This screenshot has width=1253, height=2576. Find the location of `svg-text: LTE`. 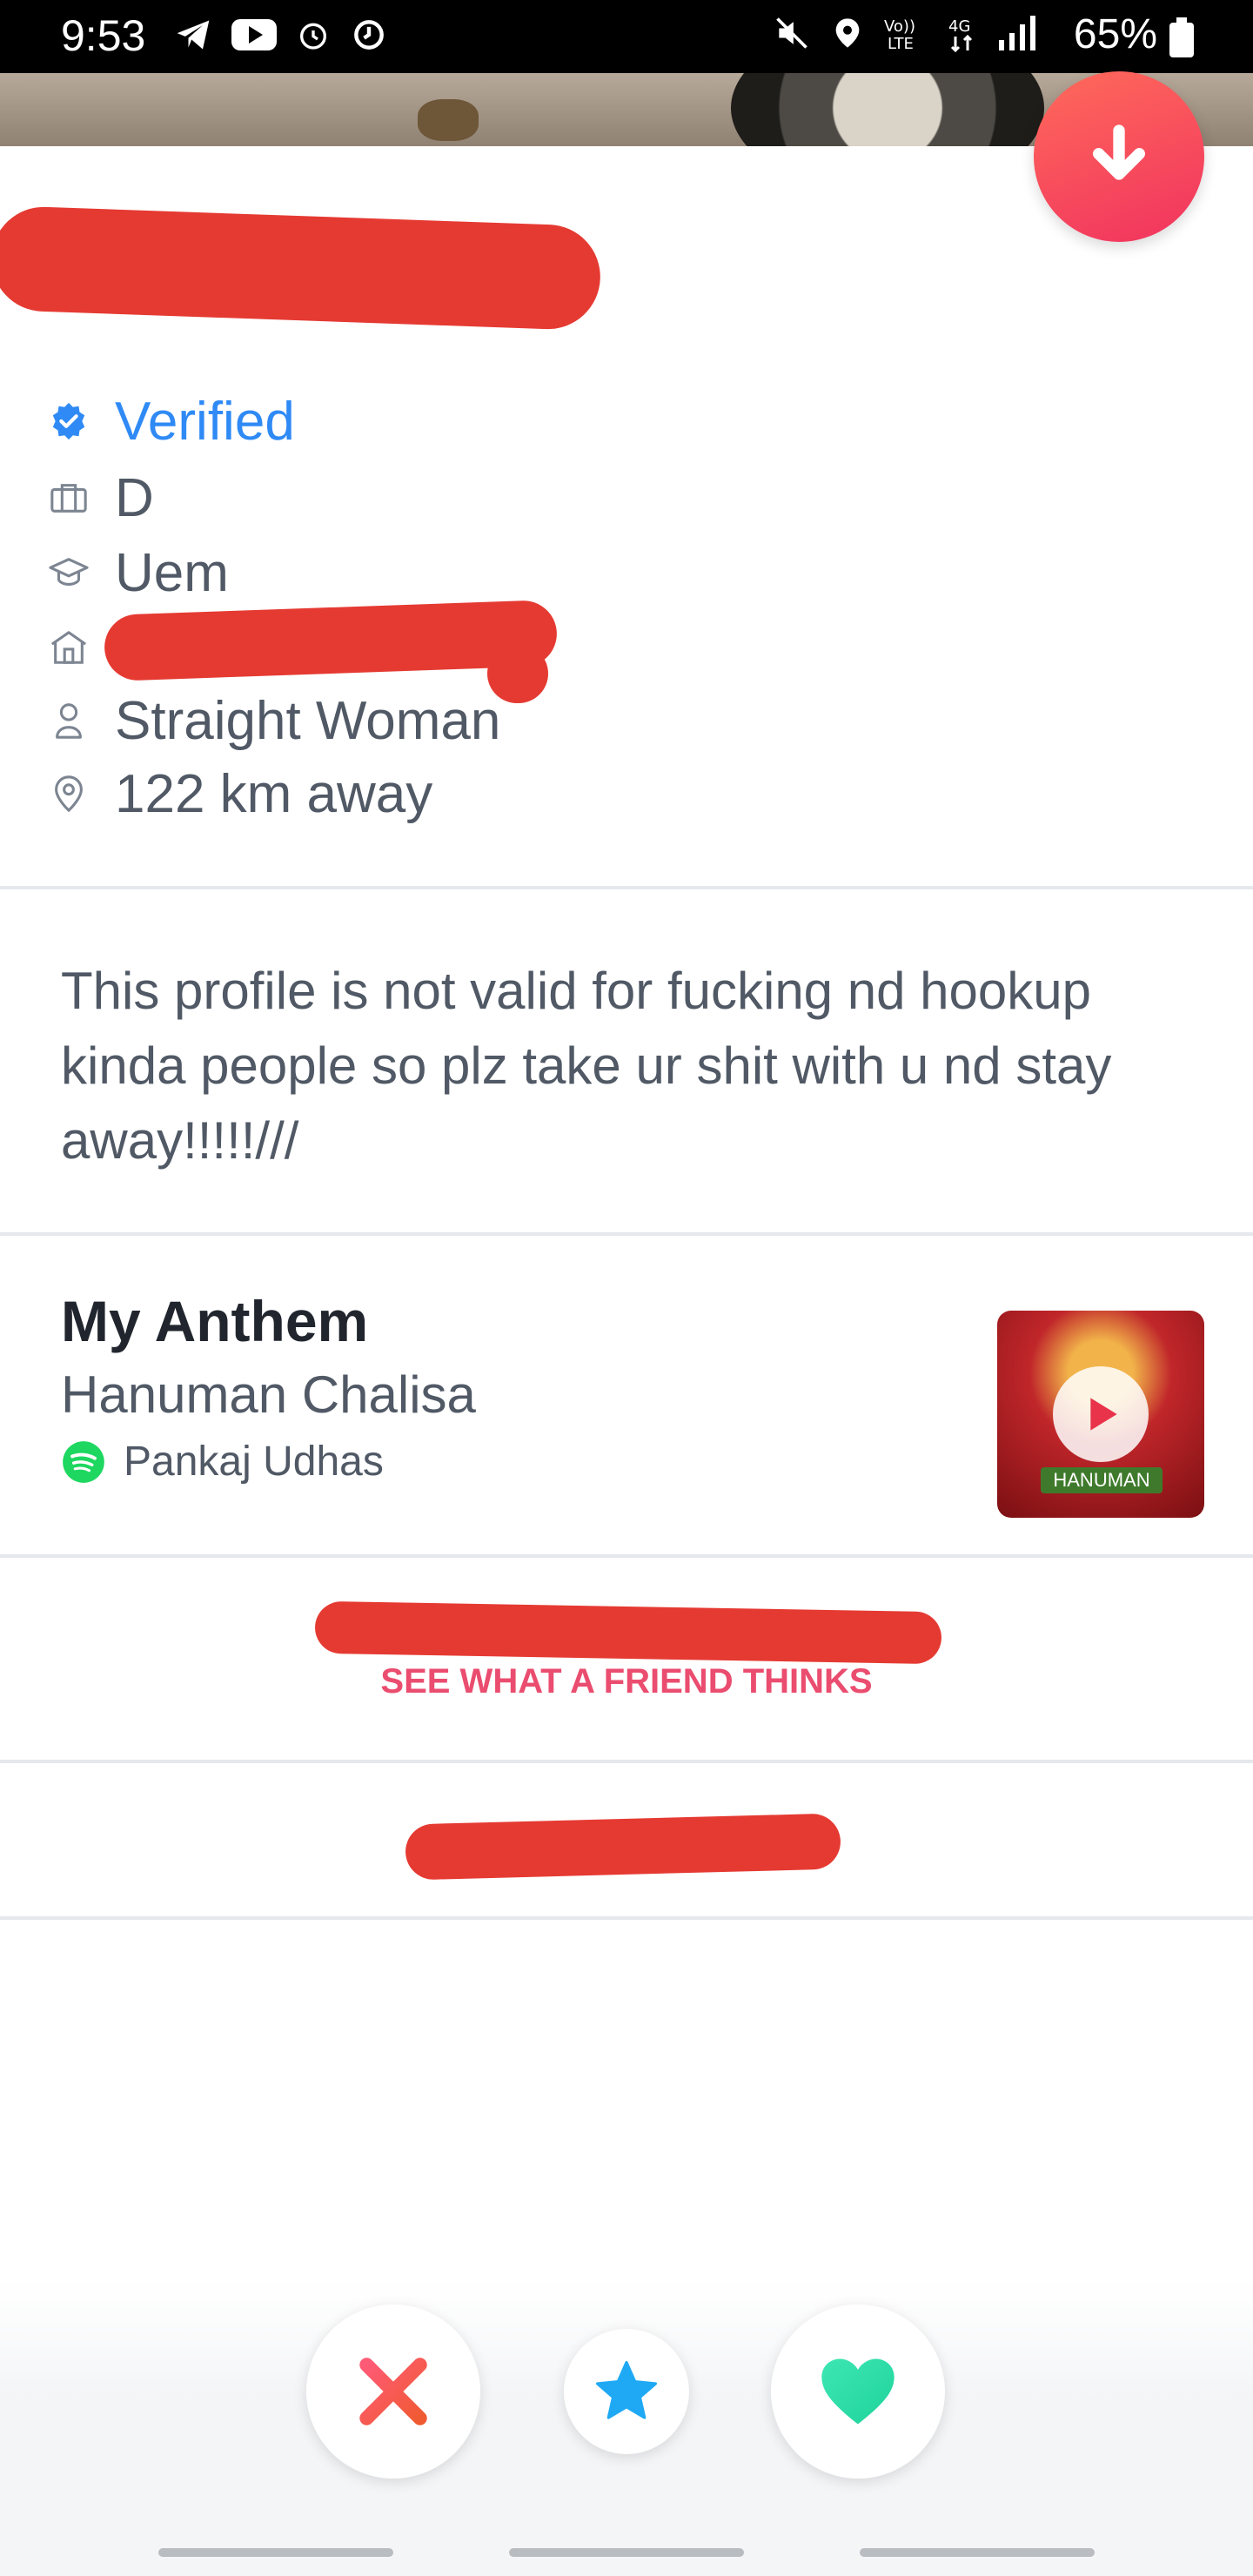

svg-text: LTE is located at coordinates (901, 43).